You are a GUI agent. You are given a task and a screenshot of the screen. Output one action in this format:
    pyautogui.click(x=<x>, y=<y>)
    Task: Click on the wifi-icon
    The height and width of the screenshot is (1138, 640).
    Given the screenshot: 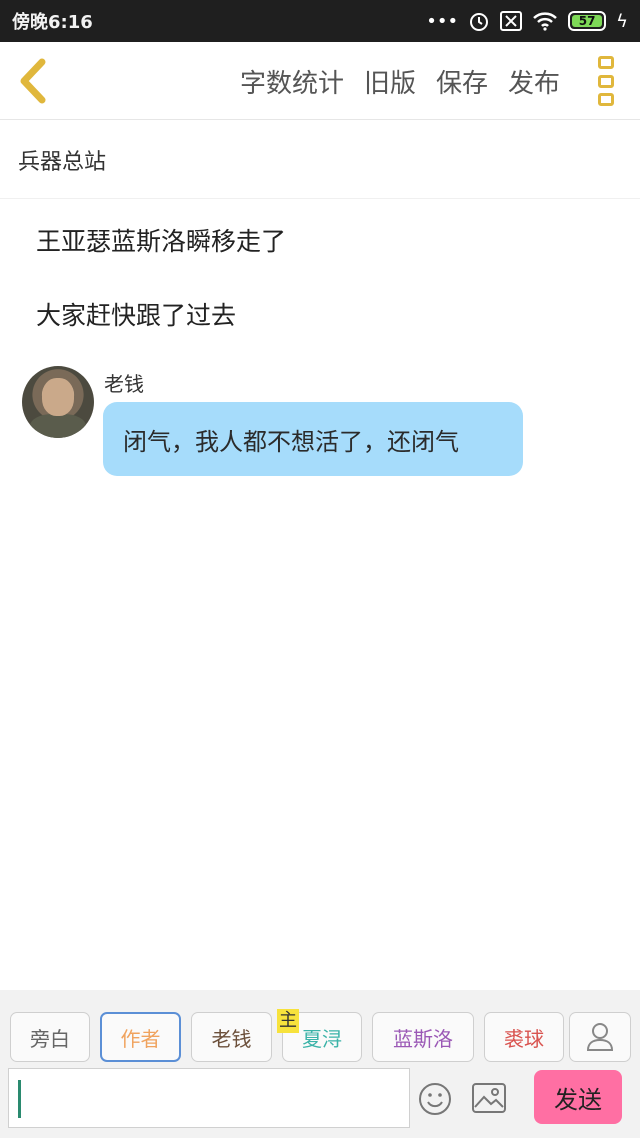 What is the action you would take?
    pyautogui.click(x=545, y=21)
    